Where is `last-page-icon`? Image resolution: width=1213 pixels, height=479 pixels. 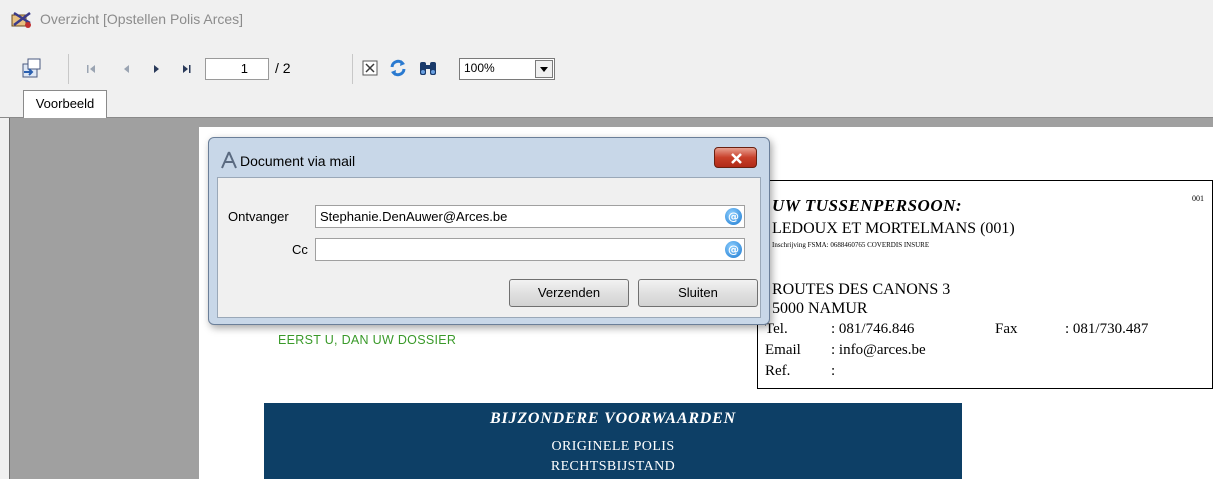
last-page-icon is located at coordinates (187, 69).